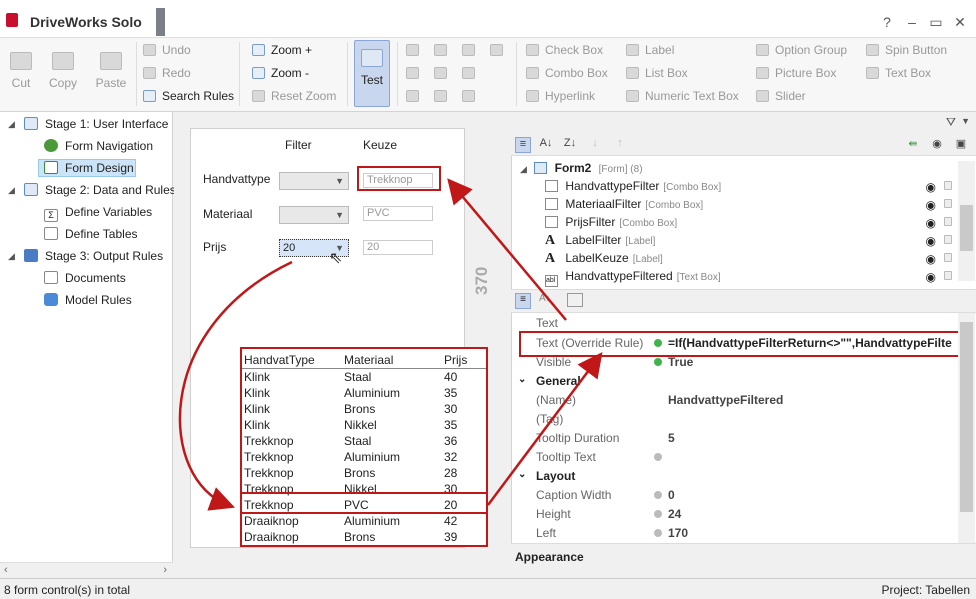 This screenshot has width=976, height=599. Describe the element at coordinates (926, 590) in the screenshot. I see `status-project: Project: Tabellen` at that location.